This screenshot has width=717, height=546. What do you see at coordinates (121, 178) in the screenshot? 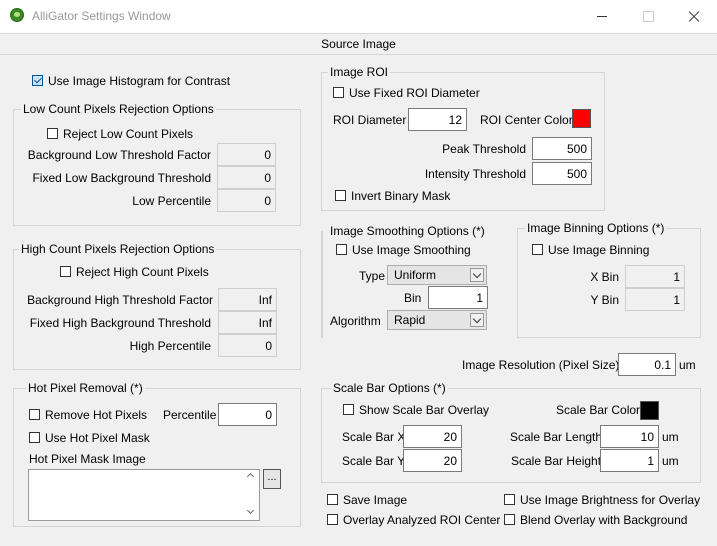
I see `fixed-low-bg-label: Fixed Low Background Threshold` at bounding box center [121, 178].